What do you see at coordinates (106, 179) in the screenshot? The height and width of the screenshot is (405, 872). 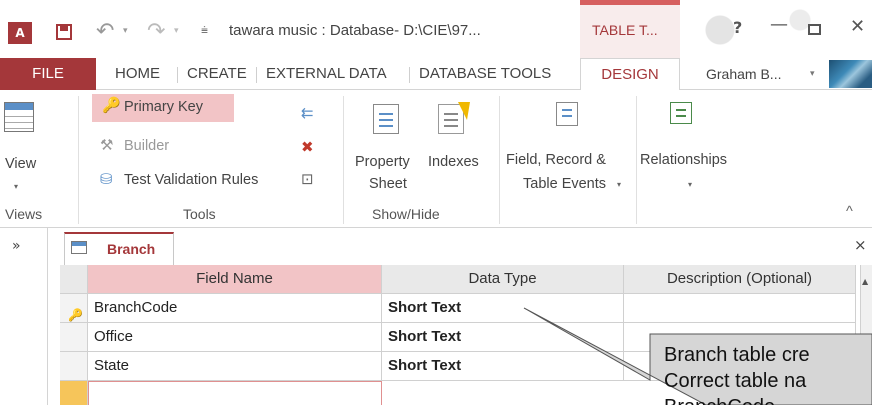 I see `test-validation-icon: ⛁` at bounding box center [106, 179].